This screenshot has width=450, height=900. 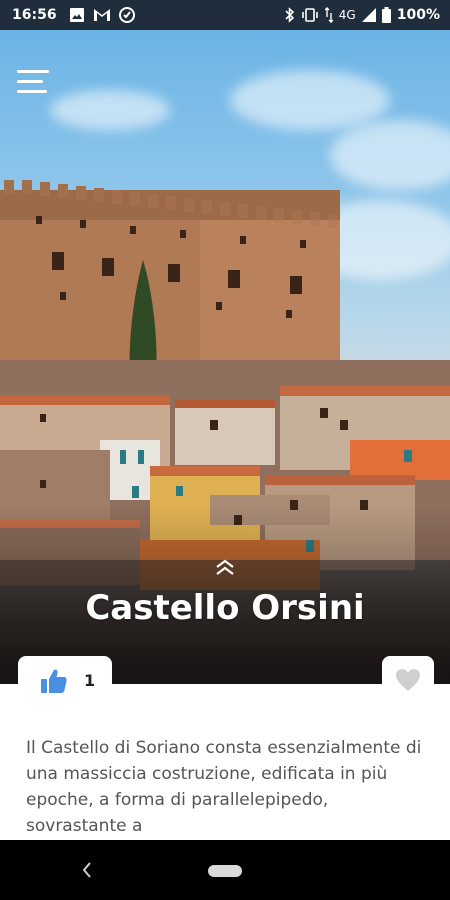 I want to click on data-arrows-icon, so click(x=328, y=15).